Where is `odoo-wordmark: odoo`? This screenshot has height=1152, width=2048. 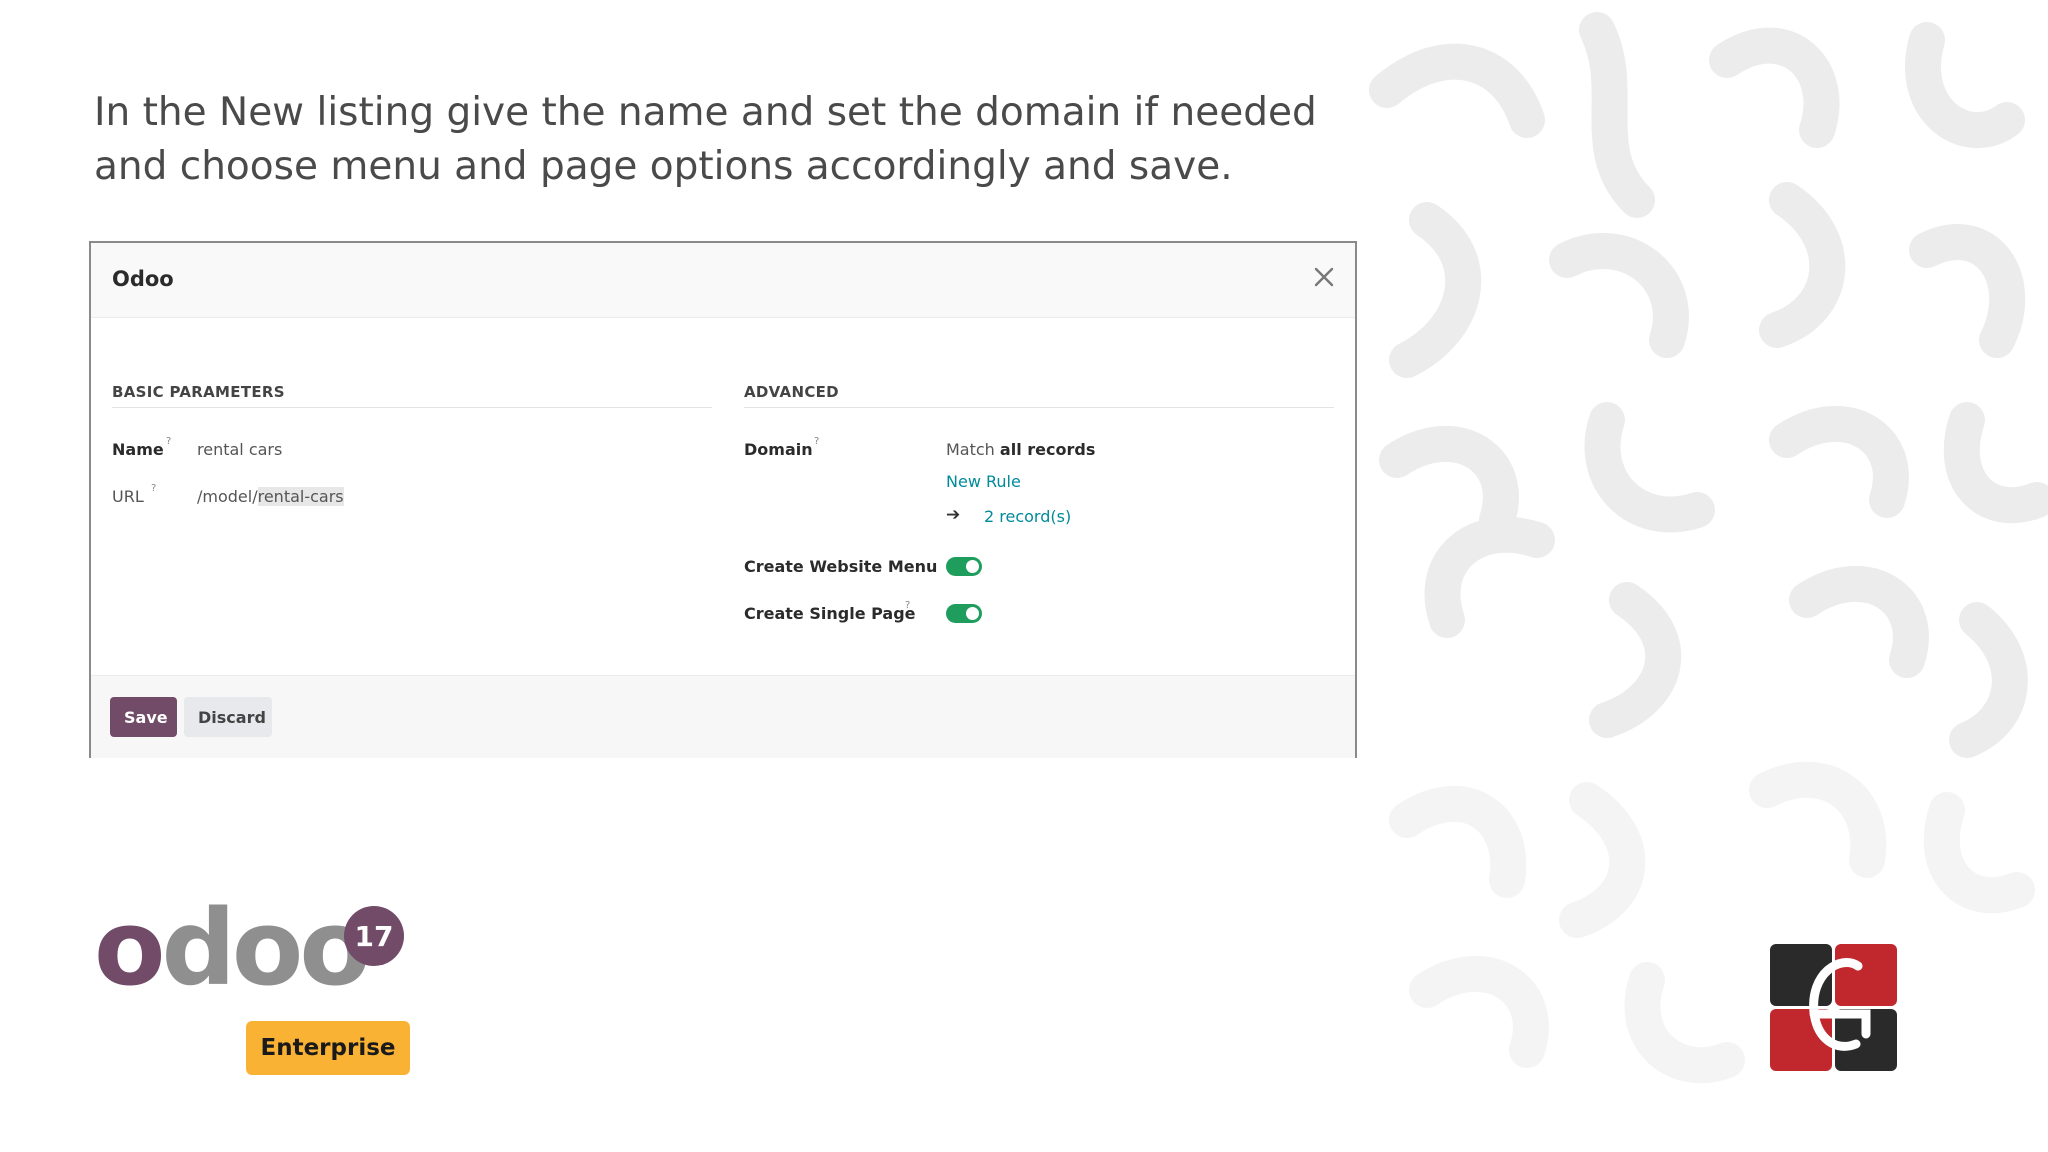
odoo-wordmark: odoo is located at coordinates (232, 948).